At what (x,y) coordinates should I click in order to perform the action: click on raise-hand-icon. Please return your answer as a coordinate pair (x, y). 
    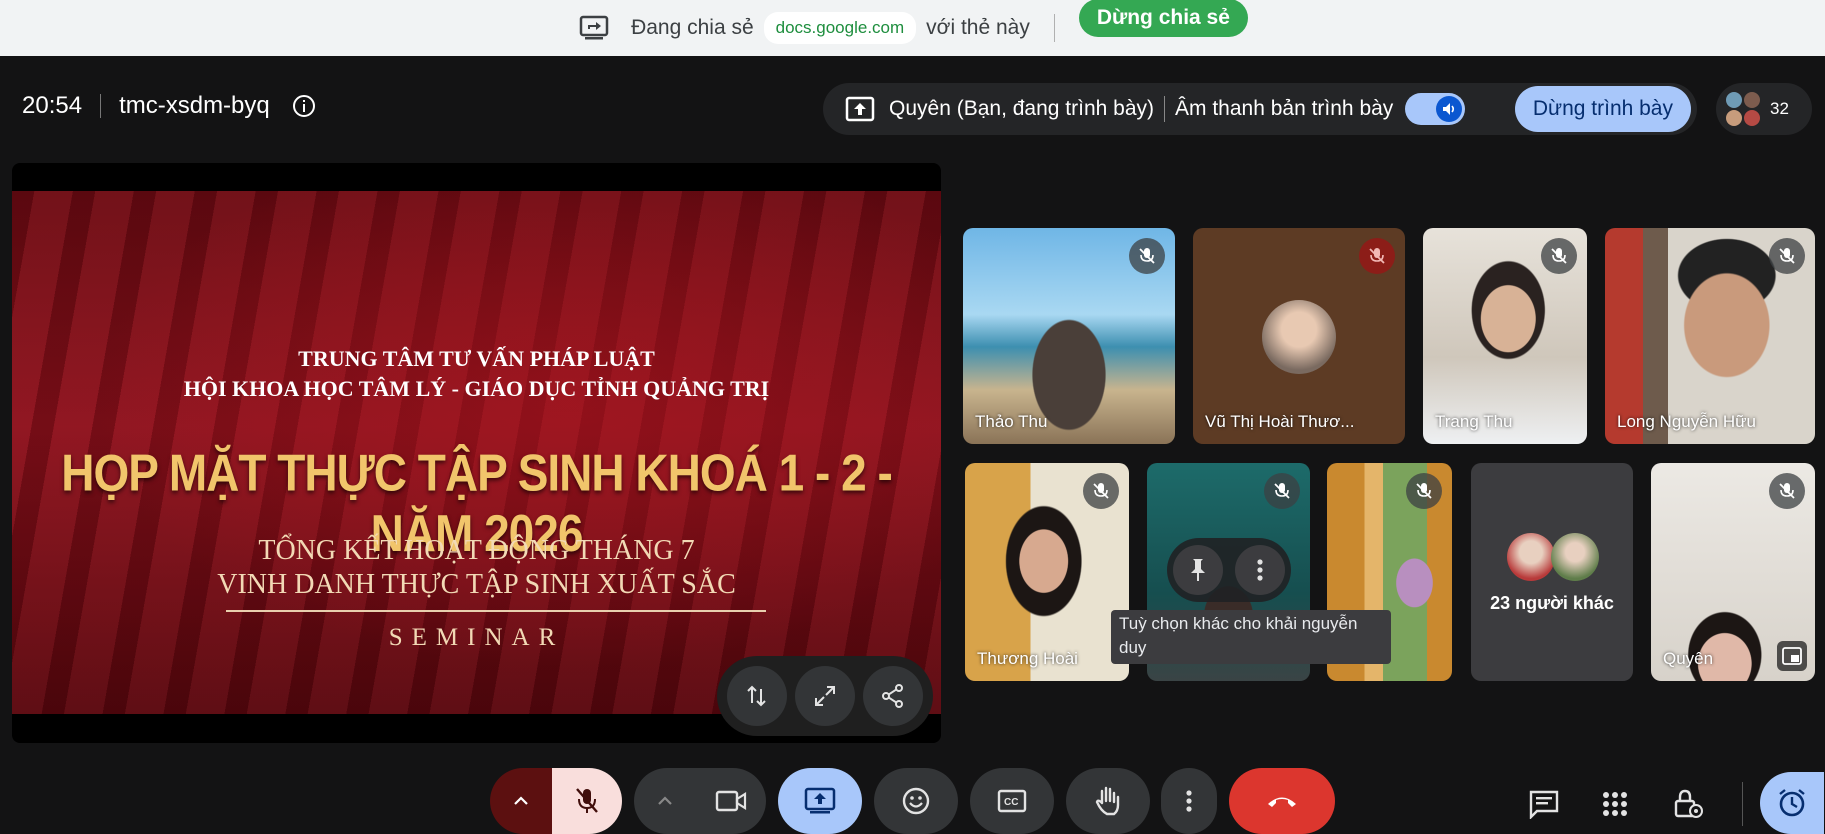
    Looking at the image, I should click on (1108, 801).